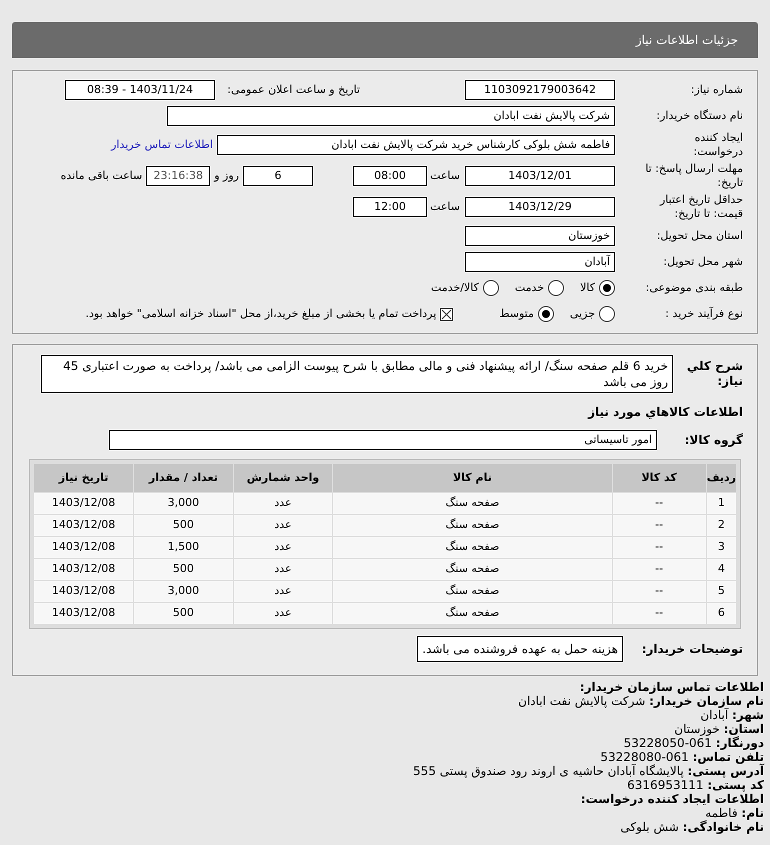 Image resolution: width=770 pixels, height=845 pixels. What do you see at coordinates (713, 440) in the screenshot?
I see `goods-group-label: گروه کالا:` at bounding box center [713, 440].